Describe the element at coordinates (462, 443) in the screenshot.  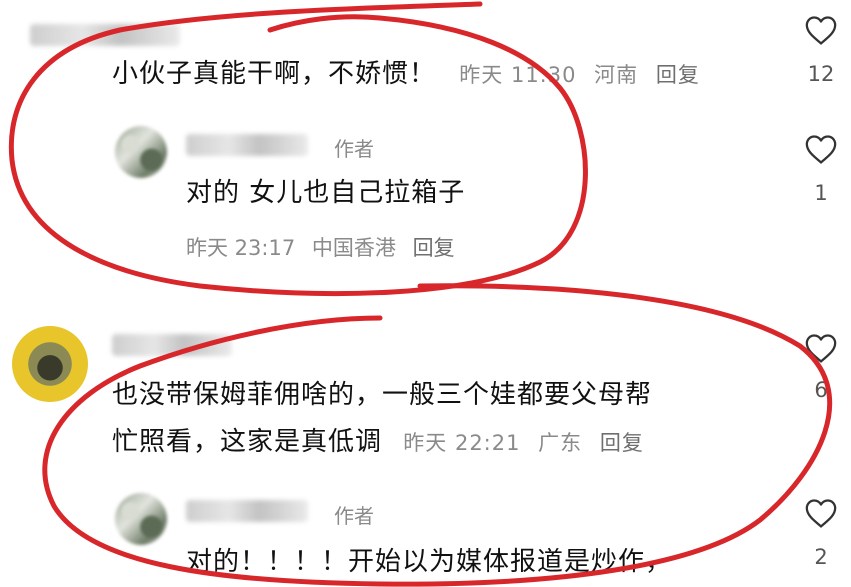
I see `comment-time: 昨天 22:21` at that location.